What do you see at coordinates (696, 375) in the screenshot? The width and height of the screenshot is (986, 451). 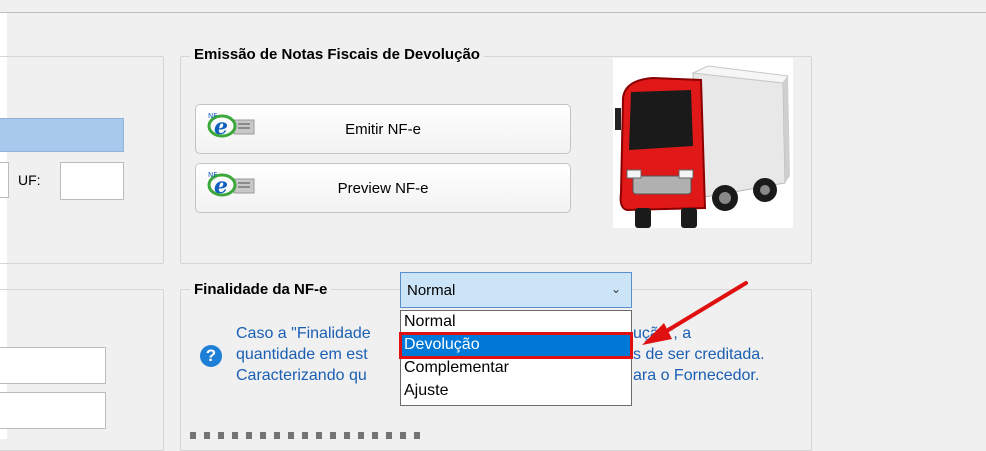 I see `help-line: ara o Fornecedor.` at bounding box center [696, 375].